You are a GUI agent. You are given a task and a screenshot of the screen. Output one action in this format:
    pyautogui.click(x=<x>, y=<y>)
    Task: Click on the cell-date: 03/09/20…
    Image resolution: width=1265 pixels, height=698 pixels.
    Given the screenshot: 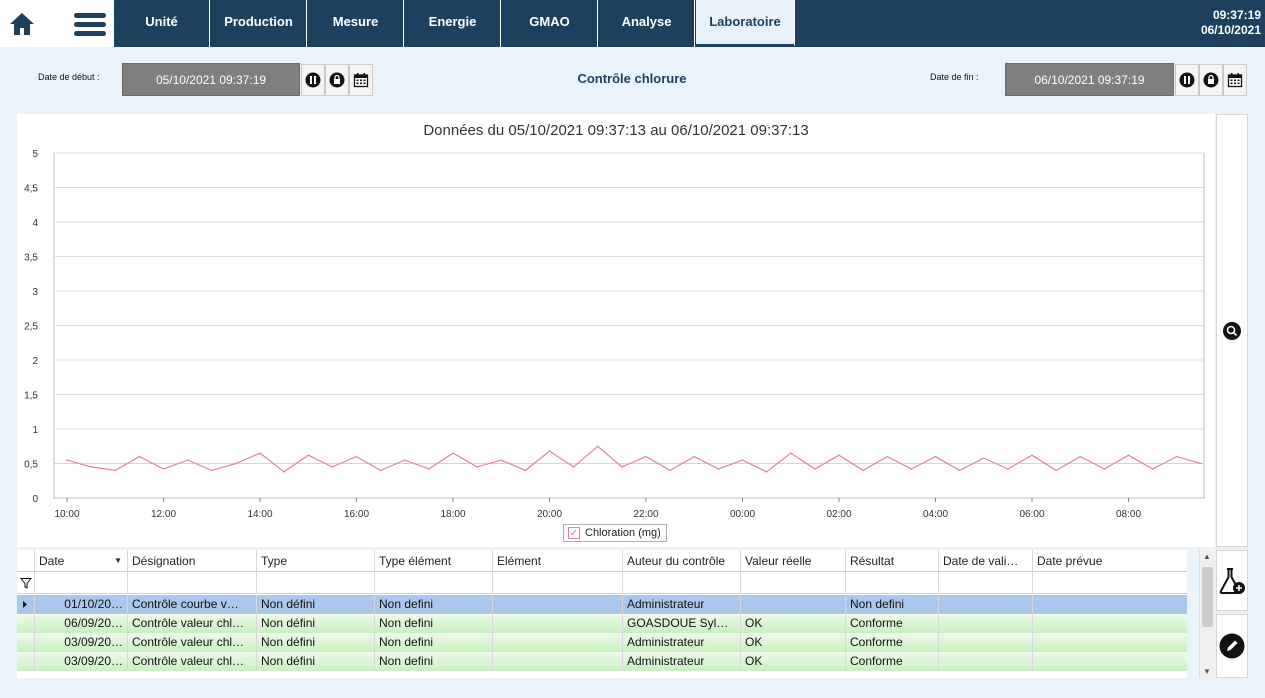 What is the action you would take?
    pyautogui.click(x=81, y=642)
    